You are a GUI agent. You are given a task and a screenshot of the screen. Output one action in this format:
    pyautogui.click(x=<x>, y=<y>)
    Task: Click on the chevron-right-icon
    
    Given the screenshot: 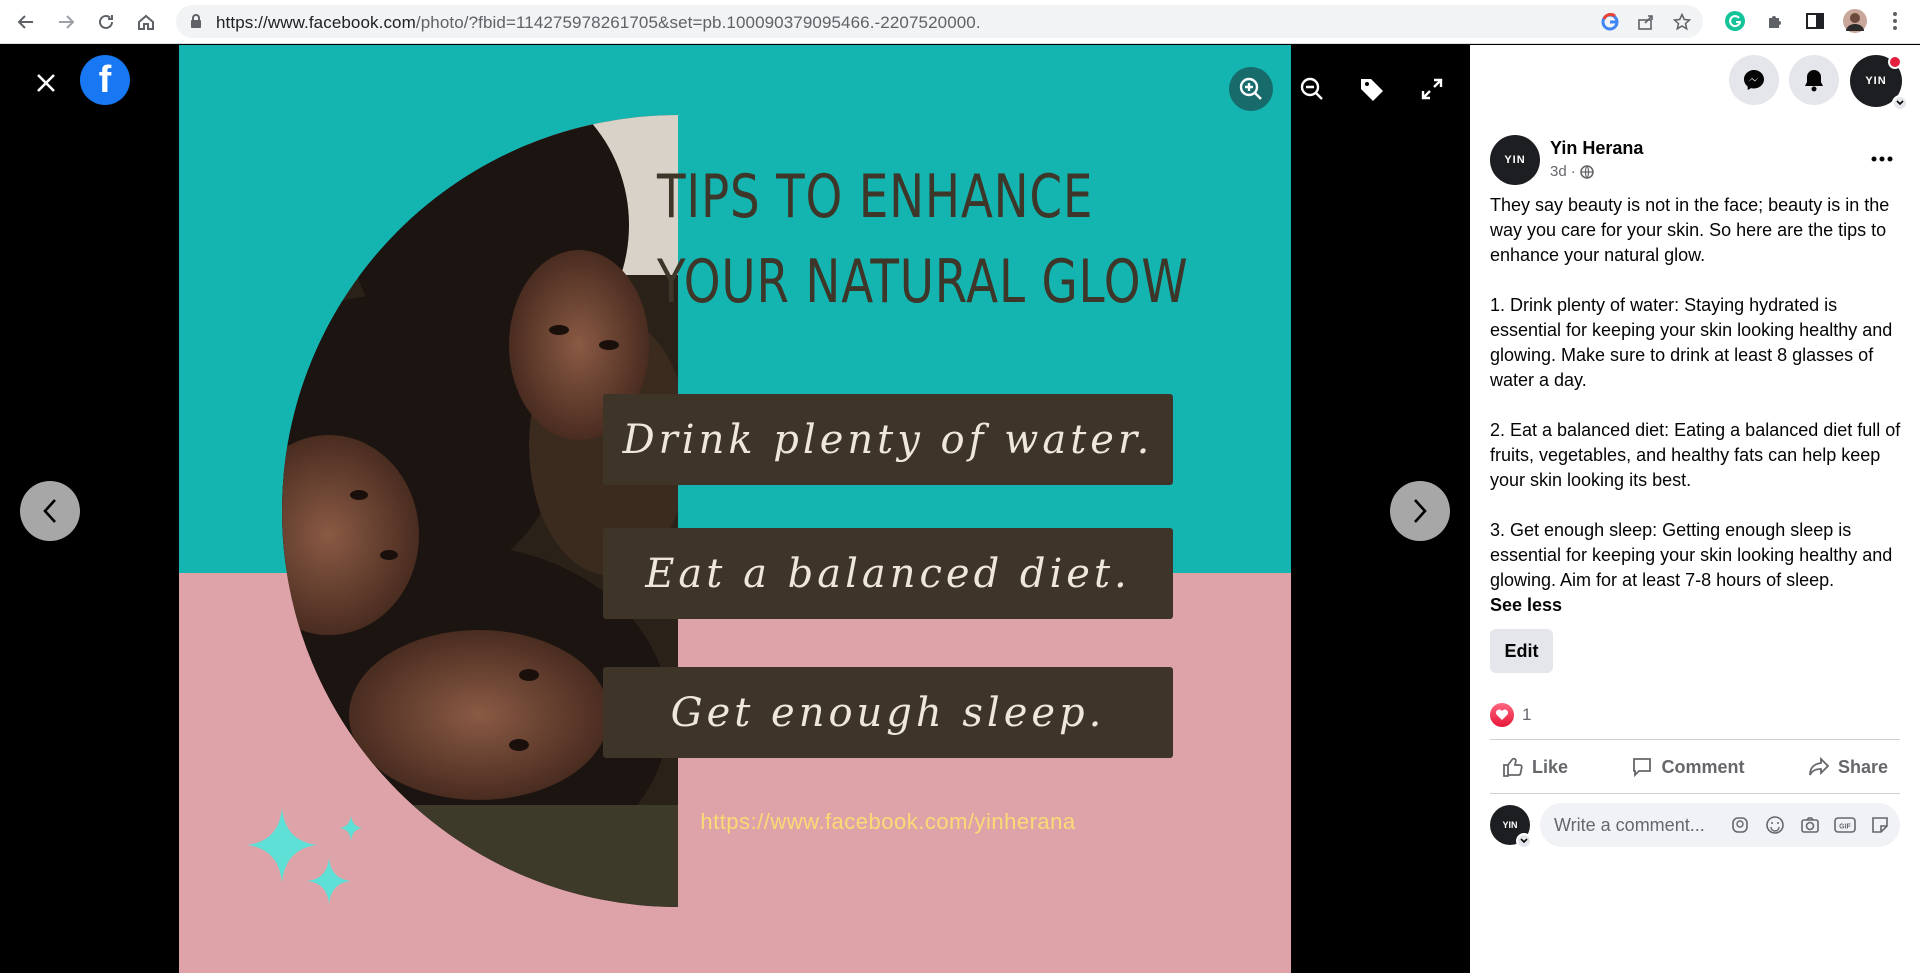 What is the action you would take?
    pyautogui.click(x=1420, y=511)
    